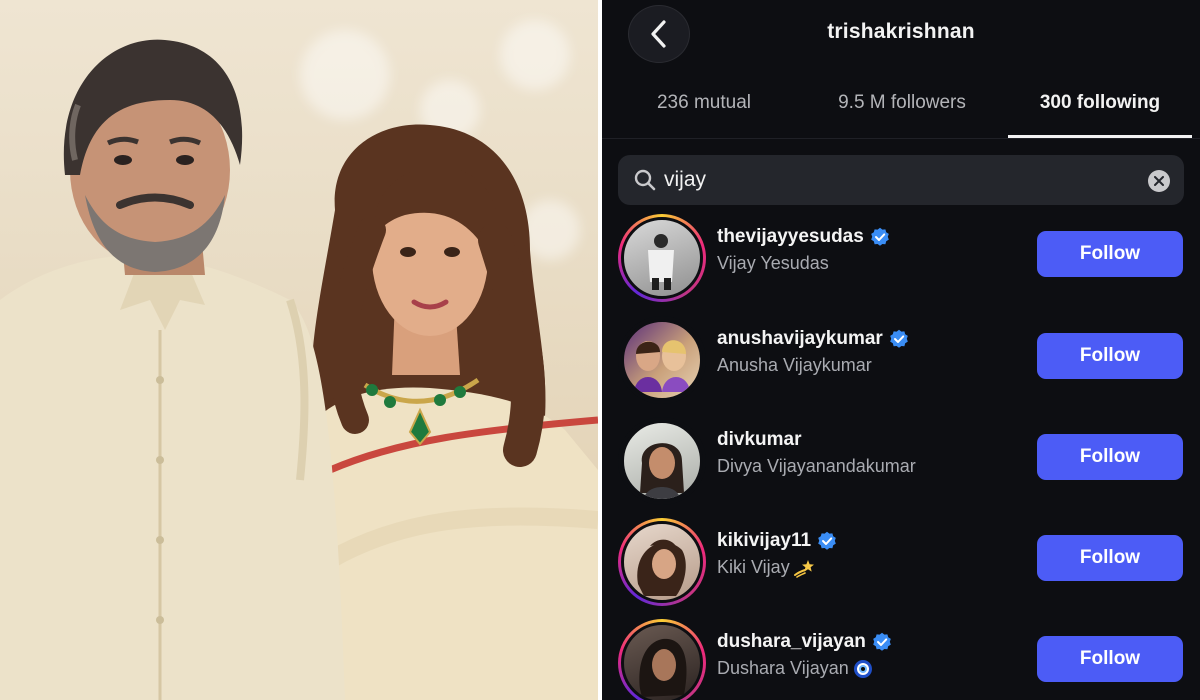  What do you see at coordinates (1100, 112) in the screenshot?
I see `tab-following: 300 following` at bounding box center [1100, 112].